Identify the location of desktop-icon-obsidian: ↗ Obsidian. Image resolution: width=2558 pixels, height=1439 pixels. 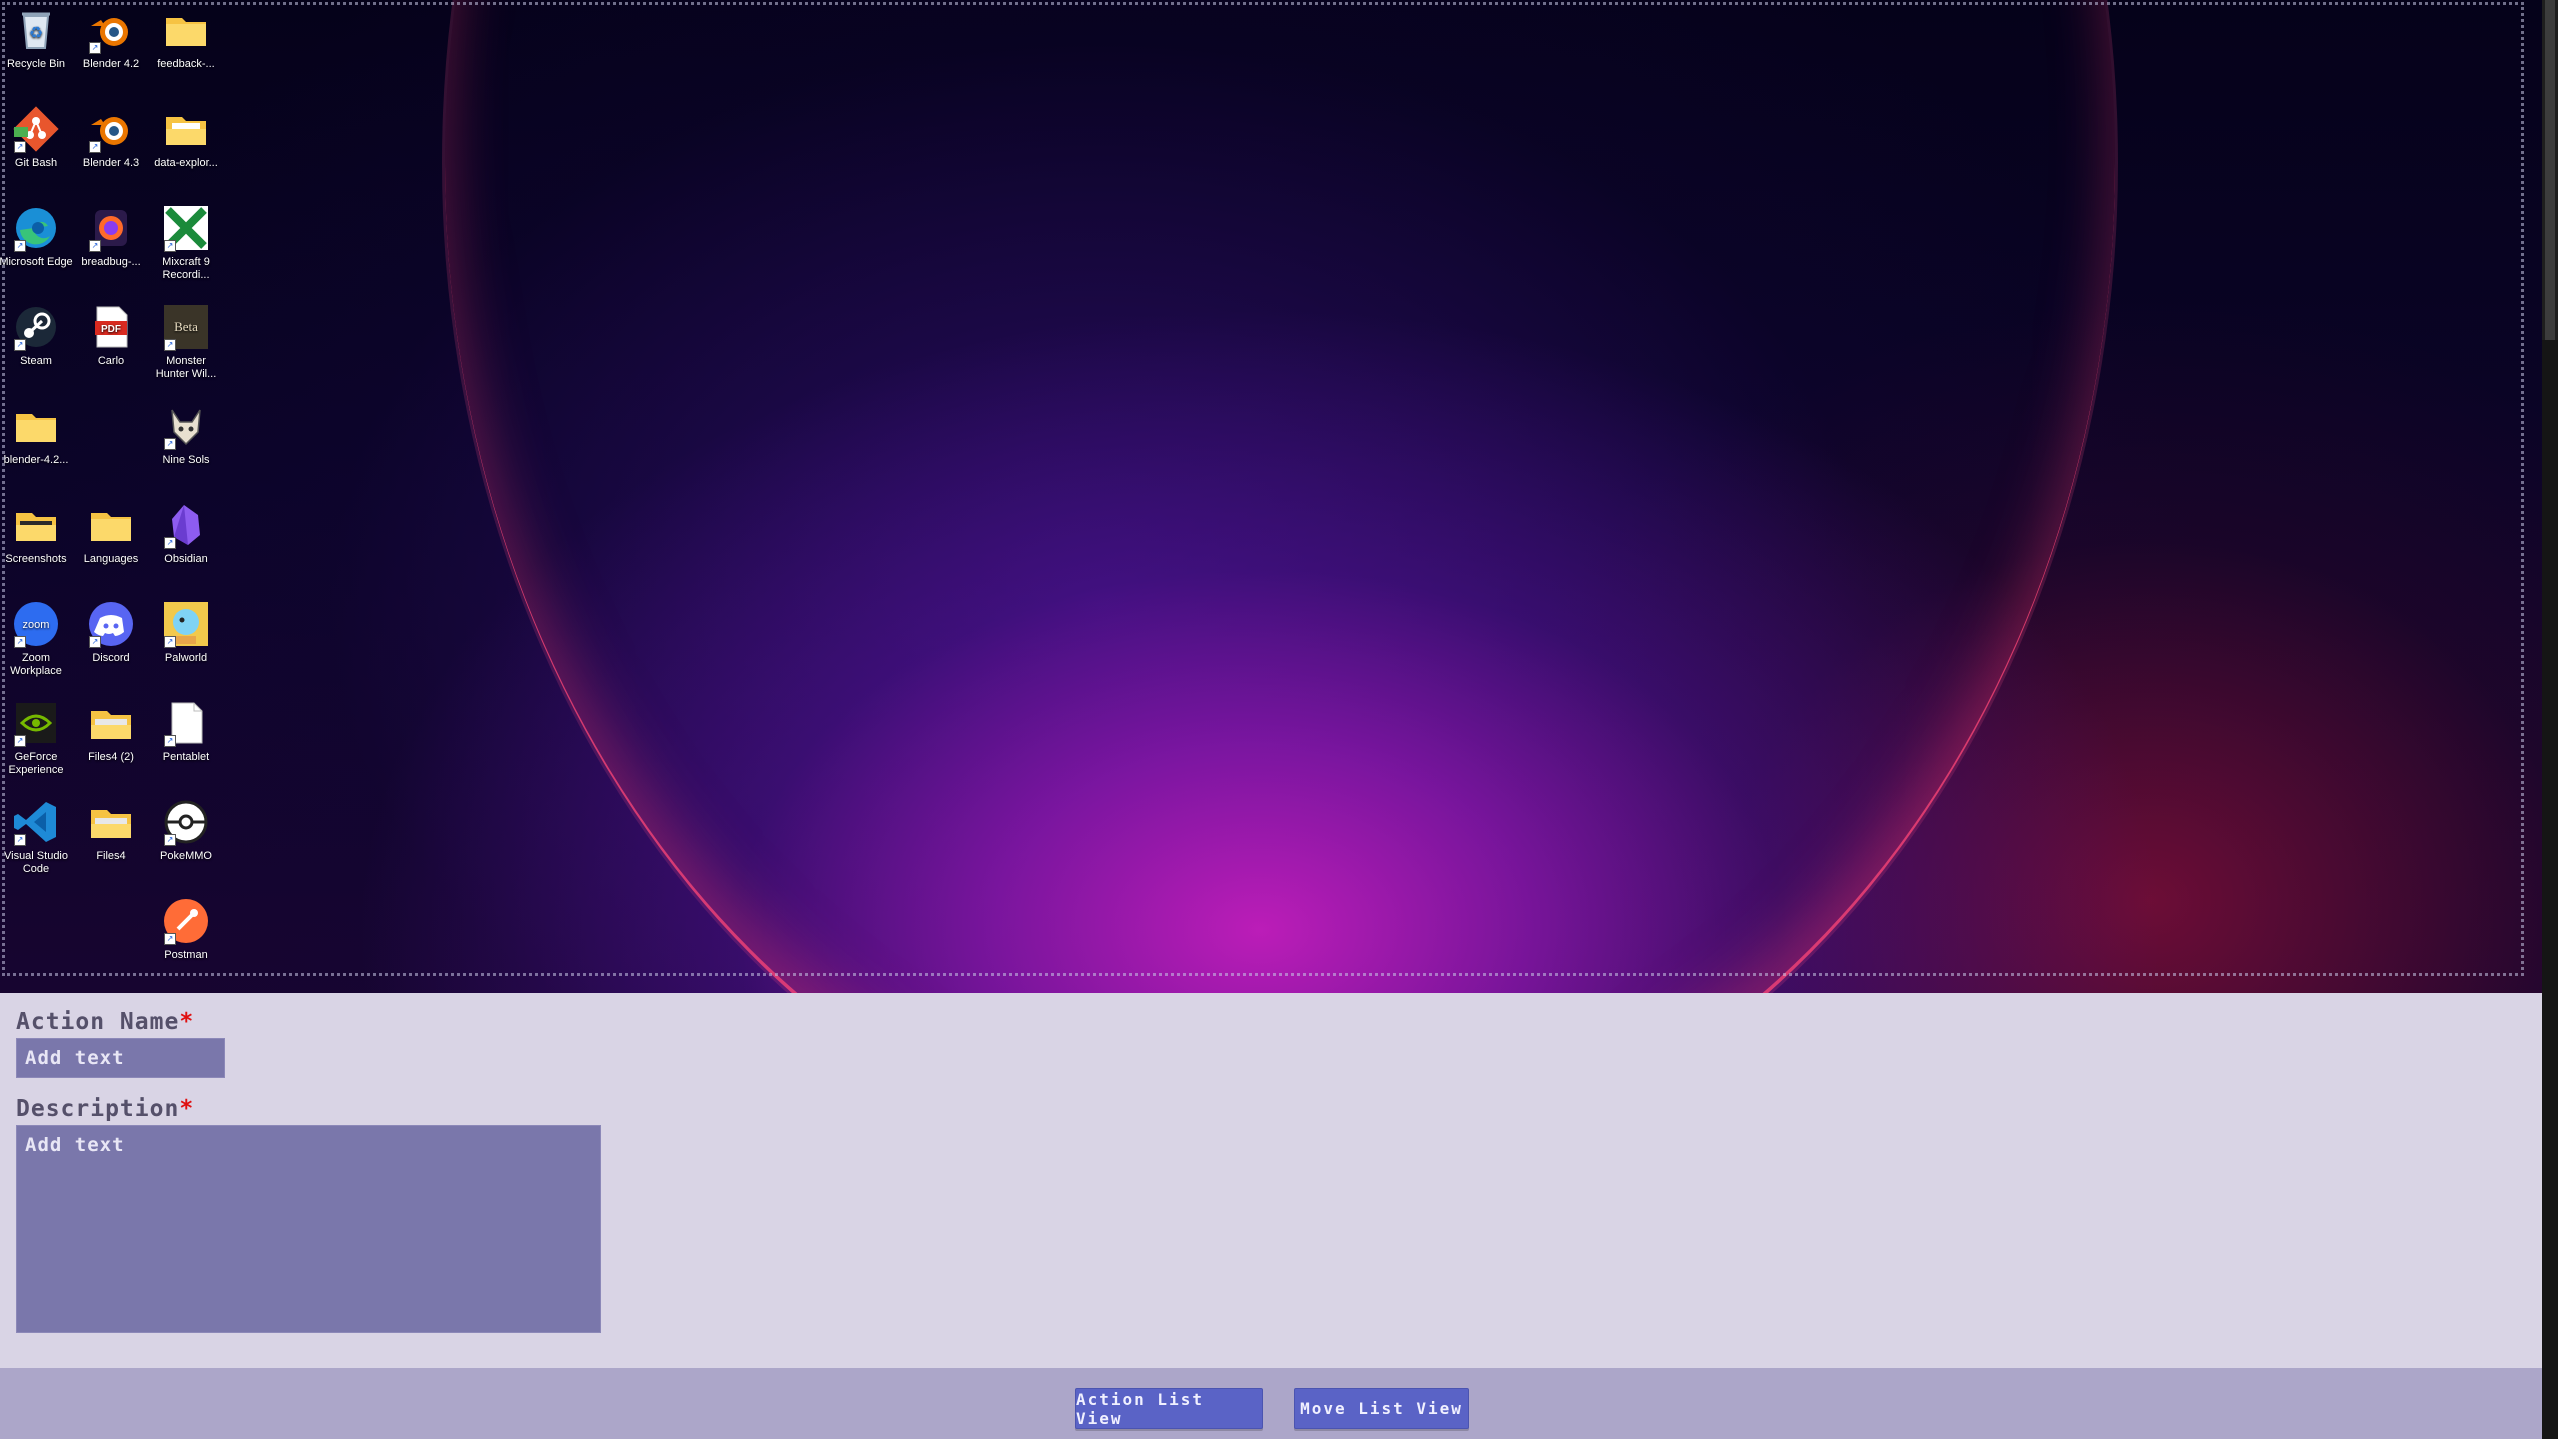
(186, 530).